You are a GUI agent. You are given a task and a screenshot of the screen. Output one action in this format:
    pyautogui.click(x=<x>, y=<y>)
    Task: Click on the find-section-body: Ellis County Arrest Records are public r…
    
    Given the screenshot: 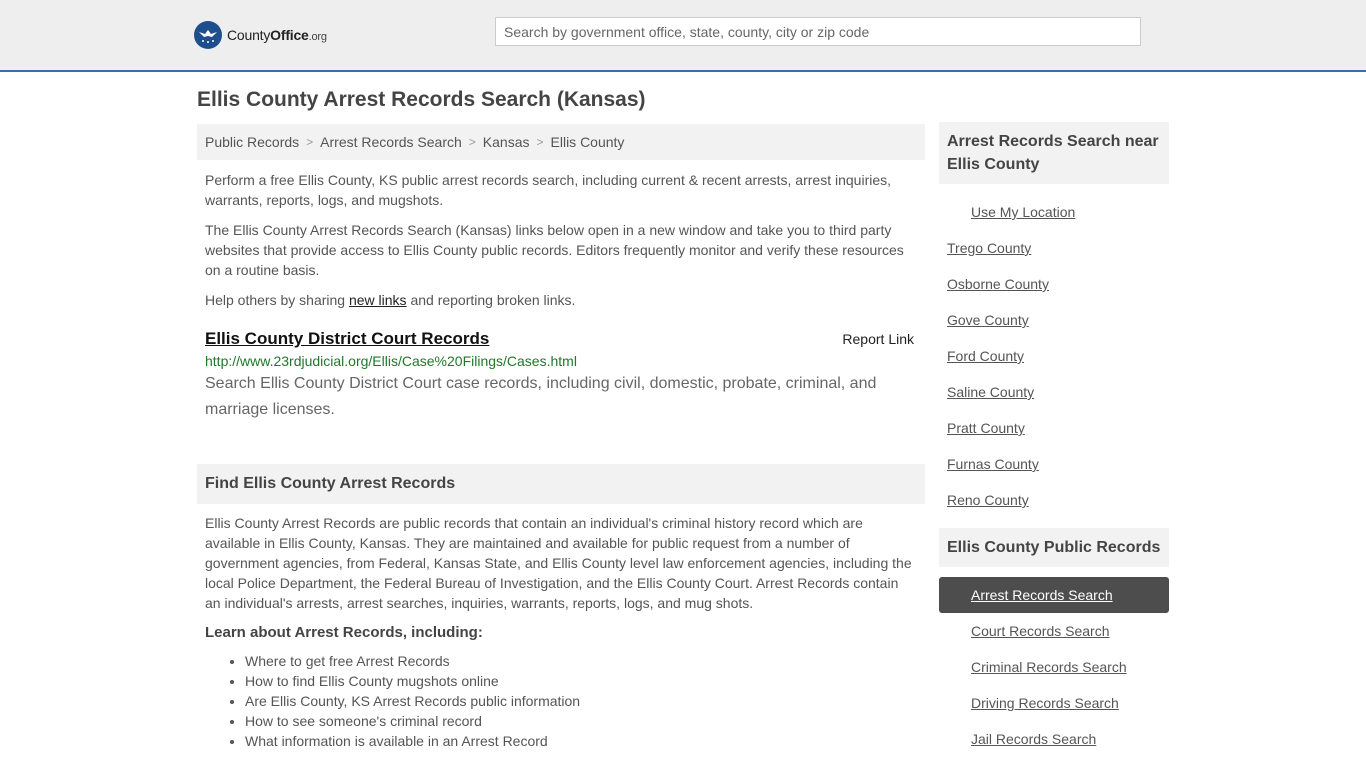 What is the action you would take?
    pyautogui.click(x=558, y=563)
    